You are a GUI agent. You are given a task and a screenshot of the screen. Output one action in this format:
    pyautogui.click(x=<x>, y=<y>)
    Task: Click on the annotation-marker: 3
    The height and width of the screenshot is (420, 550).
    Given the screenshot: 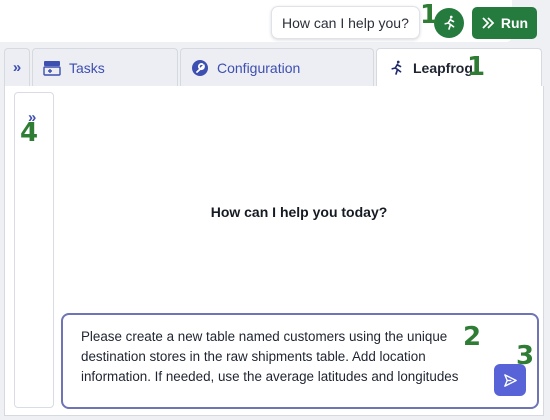 What is the action you would take?
    pyautogui.click(x=525, y=356)
    